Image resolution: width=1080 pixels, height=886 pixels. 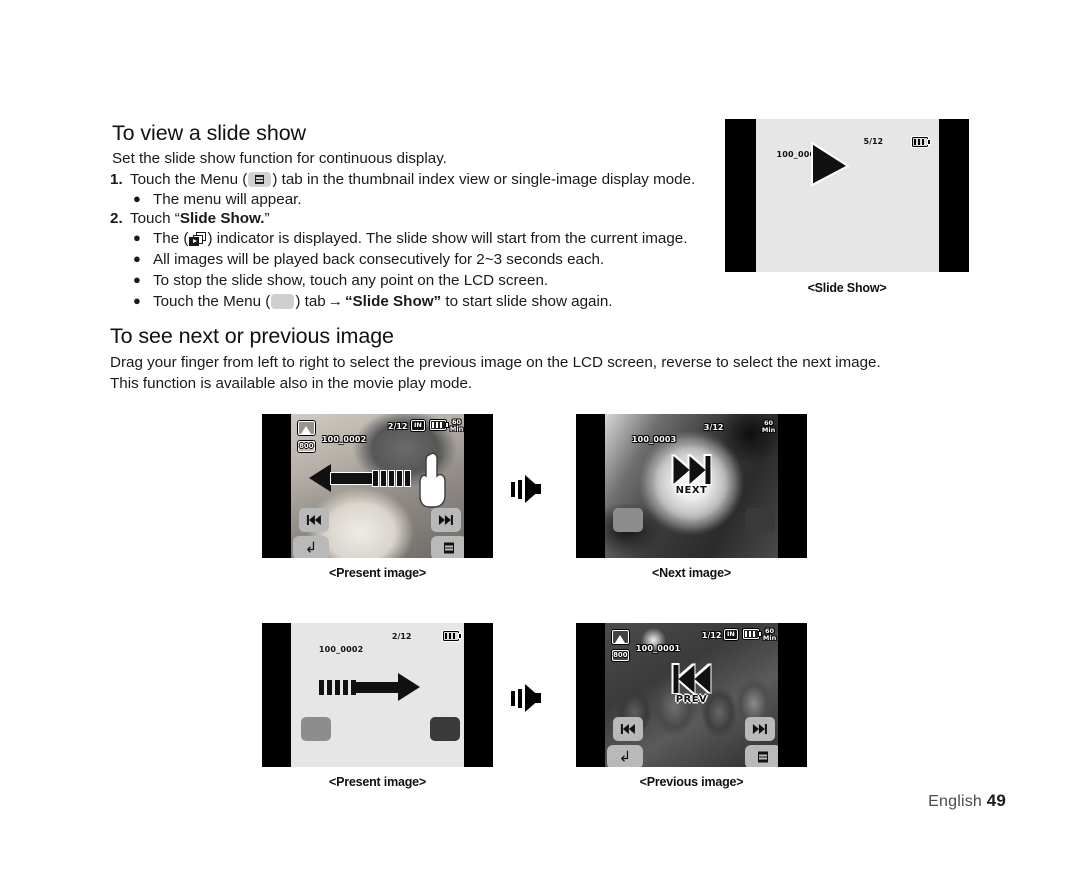 I want to click on page-footer: English 49, so click(x=967, y=801).